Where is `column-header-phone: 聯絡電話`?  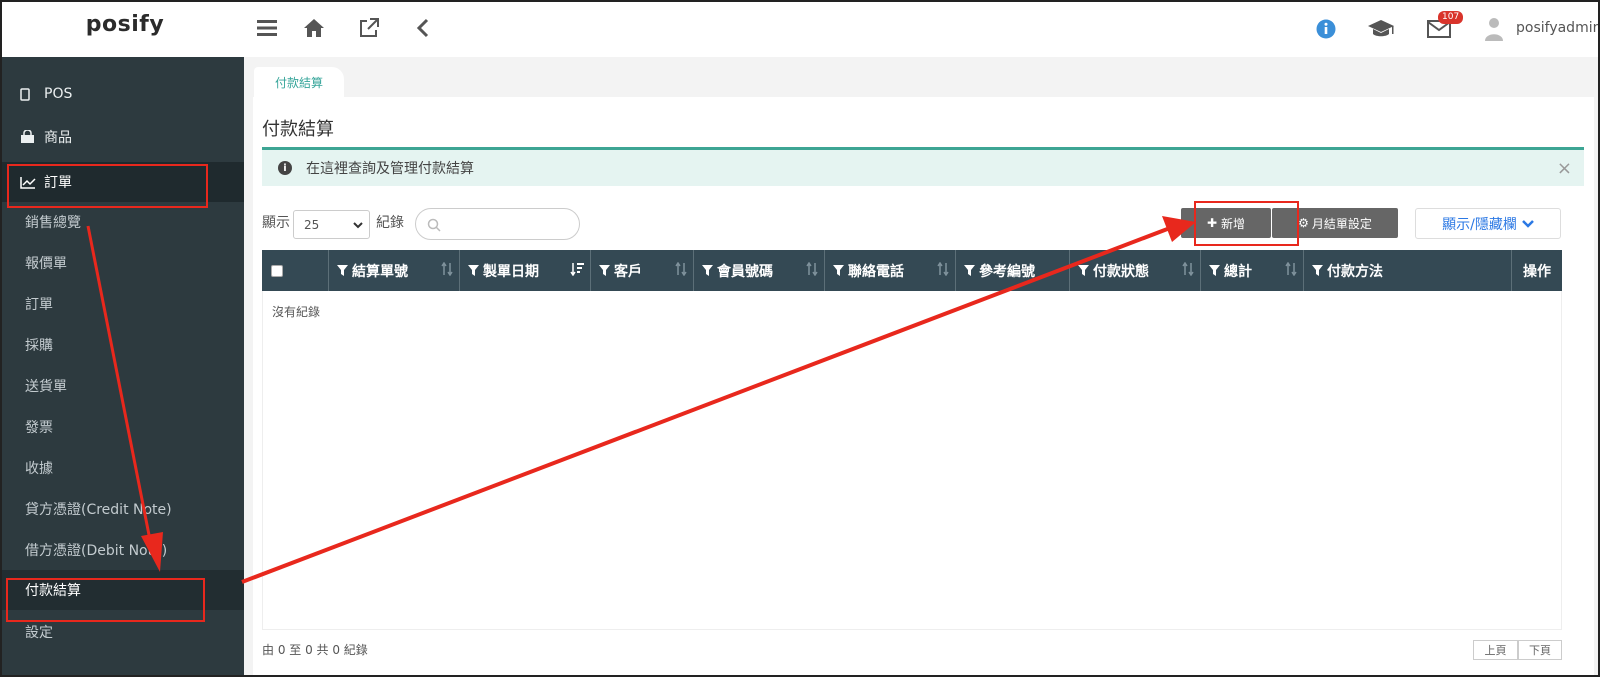 column-header-phone: 聯絡電話 is located at coordinates (890, 270).